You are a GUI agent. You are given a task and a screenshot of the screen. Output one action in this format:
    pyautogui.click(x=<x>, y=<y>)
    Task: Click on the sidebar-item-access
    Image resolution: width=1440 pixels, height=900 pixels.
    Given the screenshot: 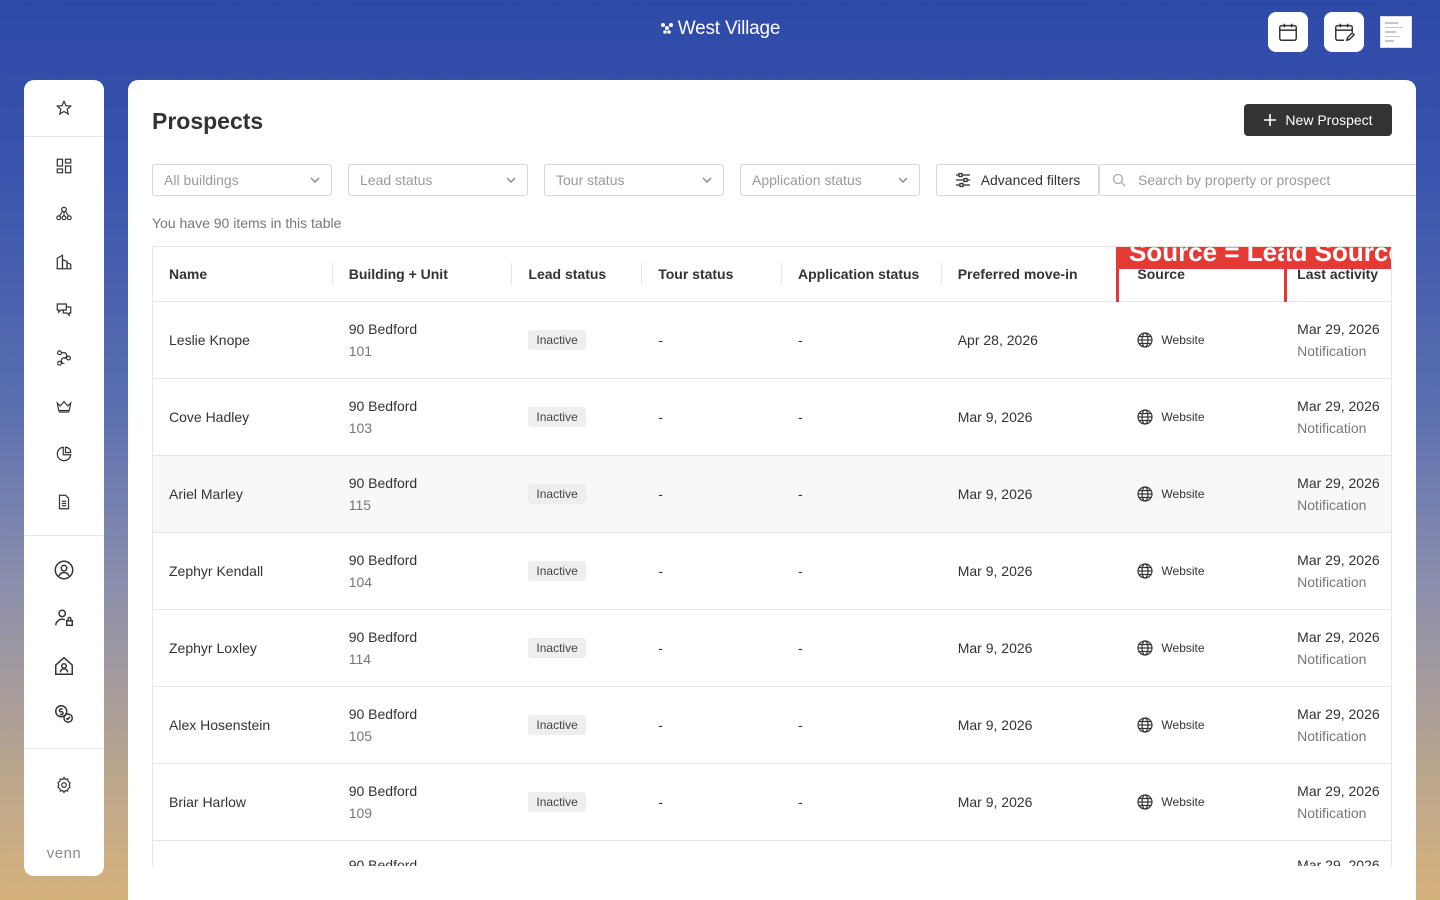 What is the action you would take?
    pyautogui.click(x=64, y=618)
    